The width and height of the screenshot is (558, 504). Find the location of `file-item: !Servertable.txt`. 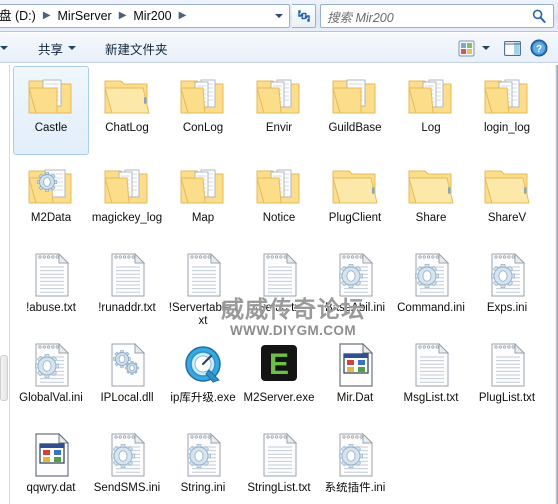

file-item: !Servertable.txt is located at coordinates (203, 290).